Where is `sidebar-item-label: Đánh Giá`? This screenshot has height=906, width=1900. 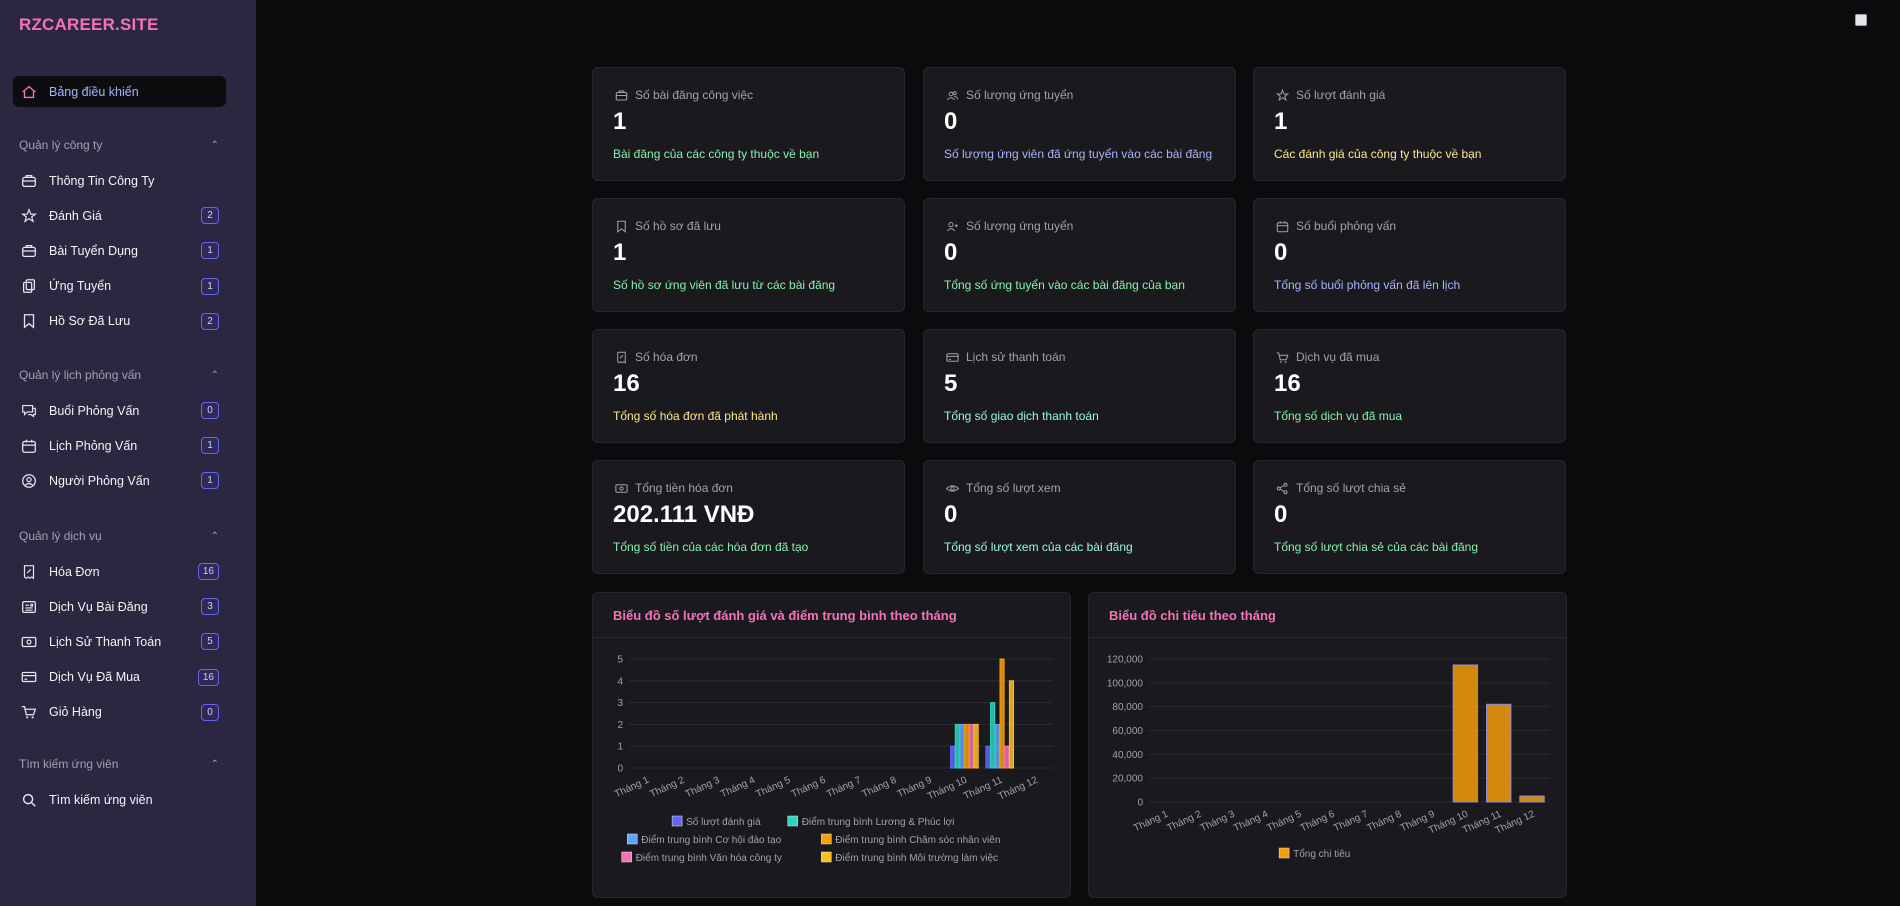 sidebar-item-label: Đánh Giá is located at coordinates (75, 215).